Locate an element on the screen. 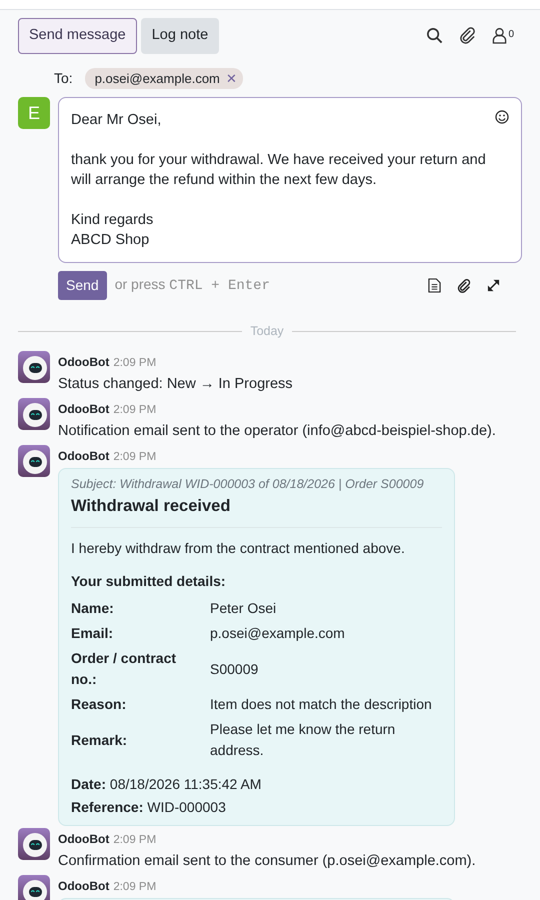 The image size is (540, 900). details-heading: Your submitted details: is located at coordinates (149, 581).